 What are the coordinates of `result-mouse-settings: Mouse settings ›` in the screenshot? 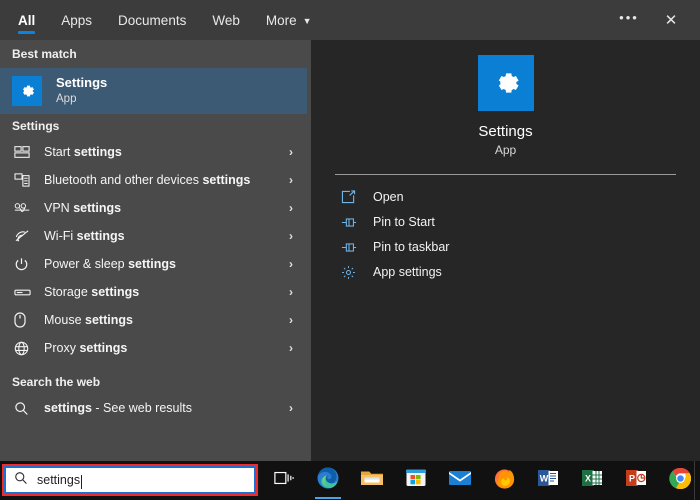 It's located at (155, 320).